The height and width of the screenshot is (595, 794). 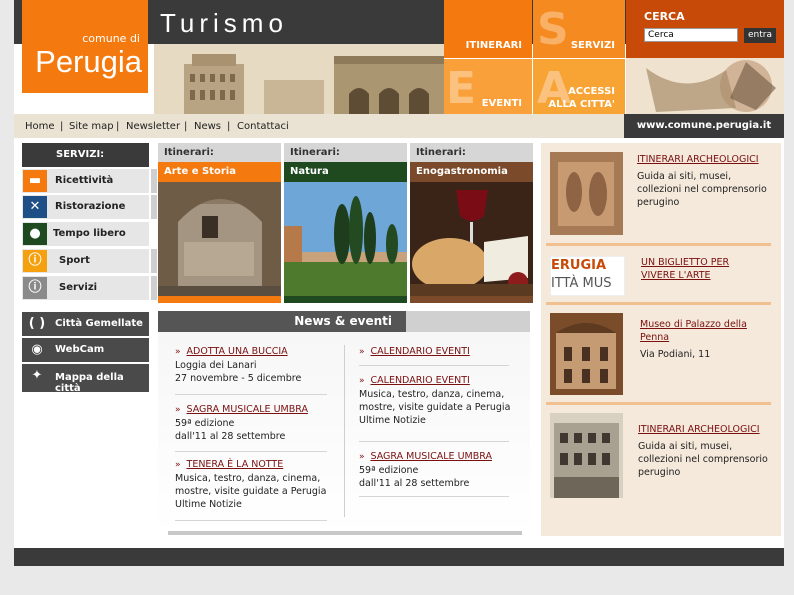 What do you see at coordinates (493, 45) in the screenshot?
I see `tile-itinerari-label: ITINERARI` at bounding box center [493, 45].